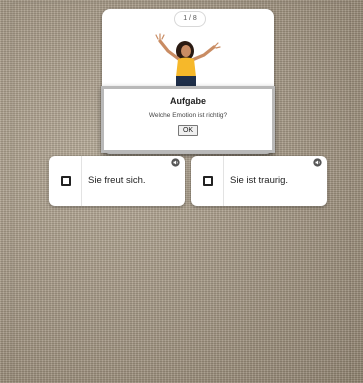  What do you see at coordinates (188, 115) in the screenshot?
I see `dialog-message: Welche Emotion ist richtig?` at bounding box center [188, 115].